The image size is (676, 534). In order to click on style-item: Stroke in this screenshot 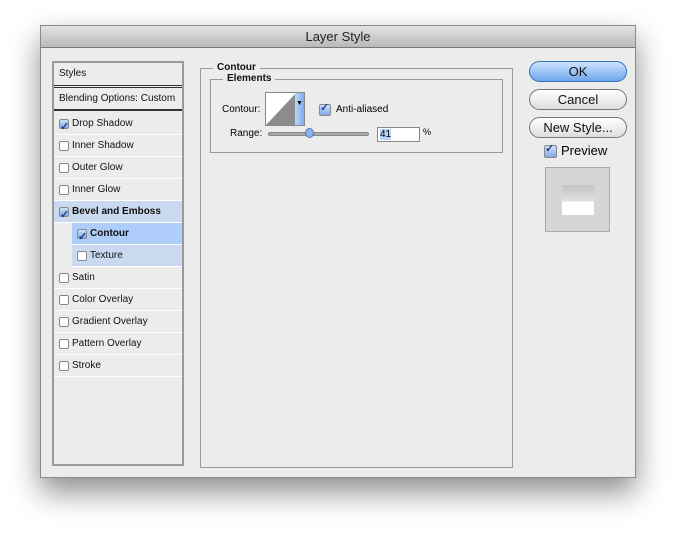, I will do `click(118, 366)`.